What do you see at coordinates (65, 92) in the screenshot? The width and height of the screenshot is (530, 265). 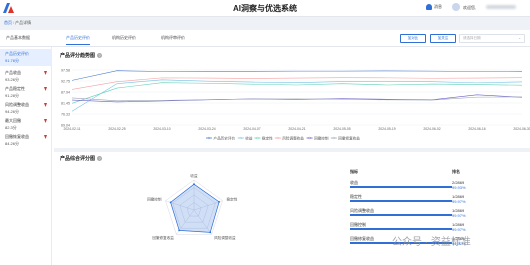 I see `y-tick-label: 87.94` at bounding box center [65, 92].